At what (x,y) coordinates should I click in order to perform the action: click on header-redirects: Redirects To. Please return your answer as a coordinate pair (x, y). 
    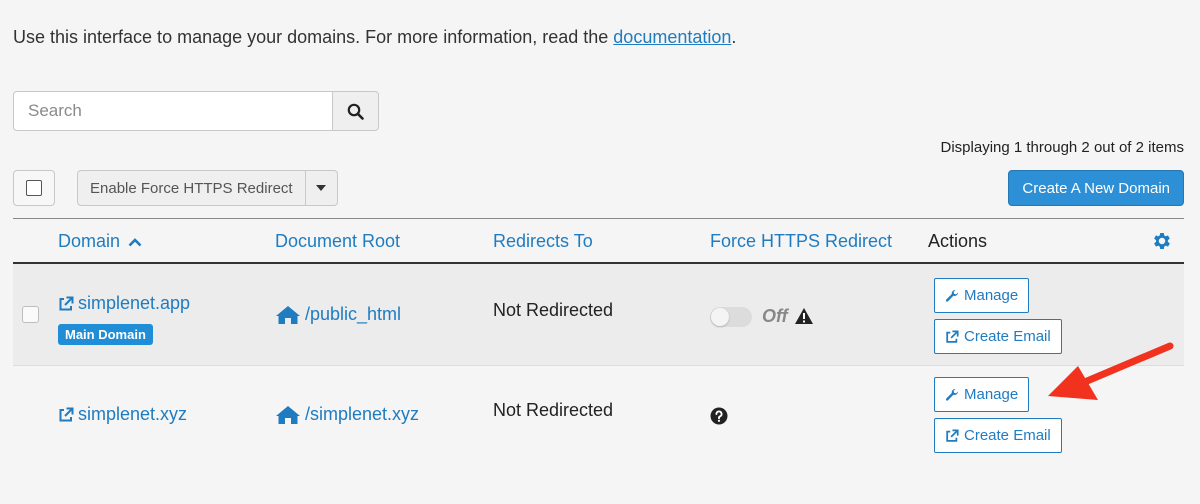
    Looking at the image, I should click on (543, 241).